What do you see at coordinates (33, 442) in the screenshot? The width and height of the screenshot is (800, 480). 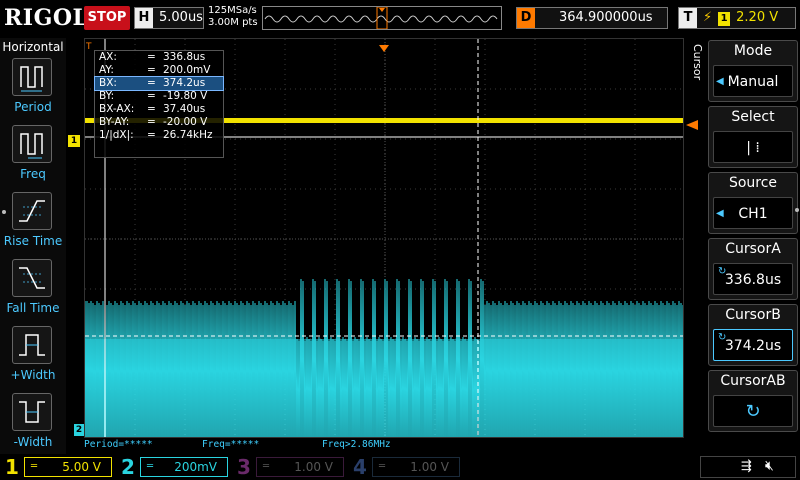 I see `negative-width-label: -Width` at bounding box center [33, 442].